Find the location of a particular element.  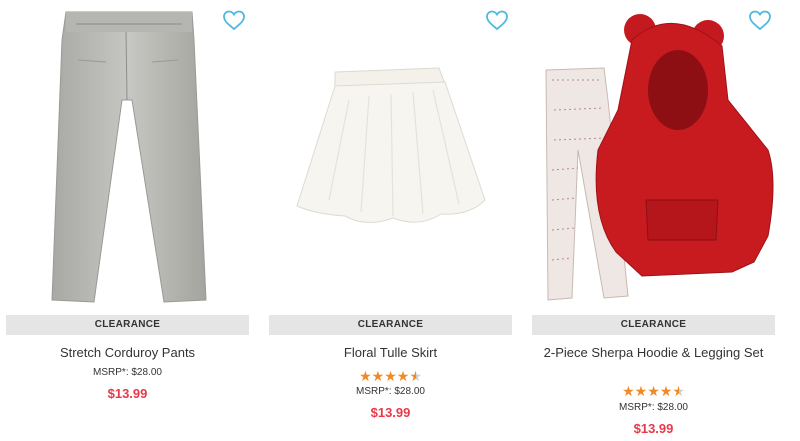

product-name: Floral Tulle Skirt is located at coordinates (390, 353).